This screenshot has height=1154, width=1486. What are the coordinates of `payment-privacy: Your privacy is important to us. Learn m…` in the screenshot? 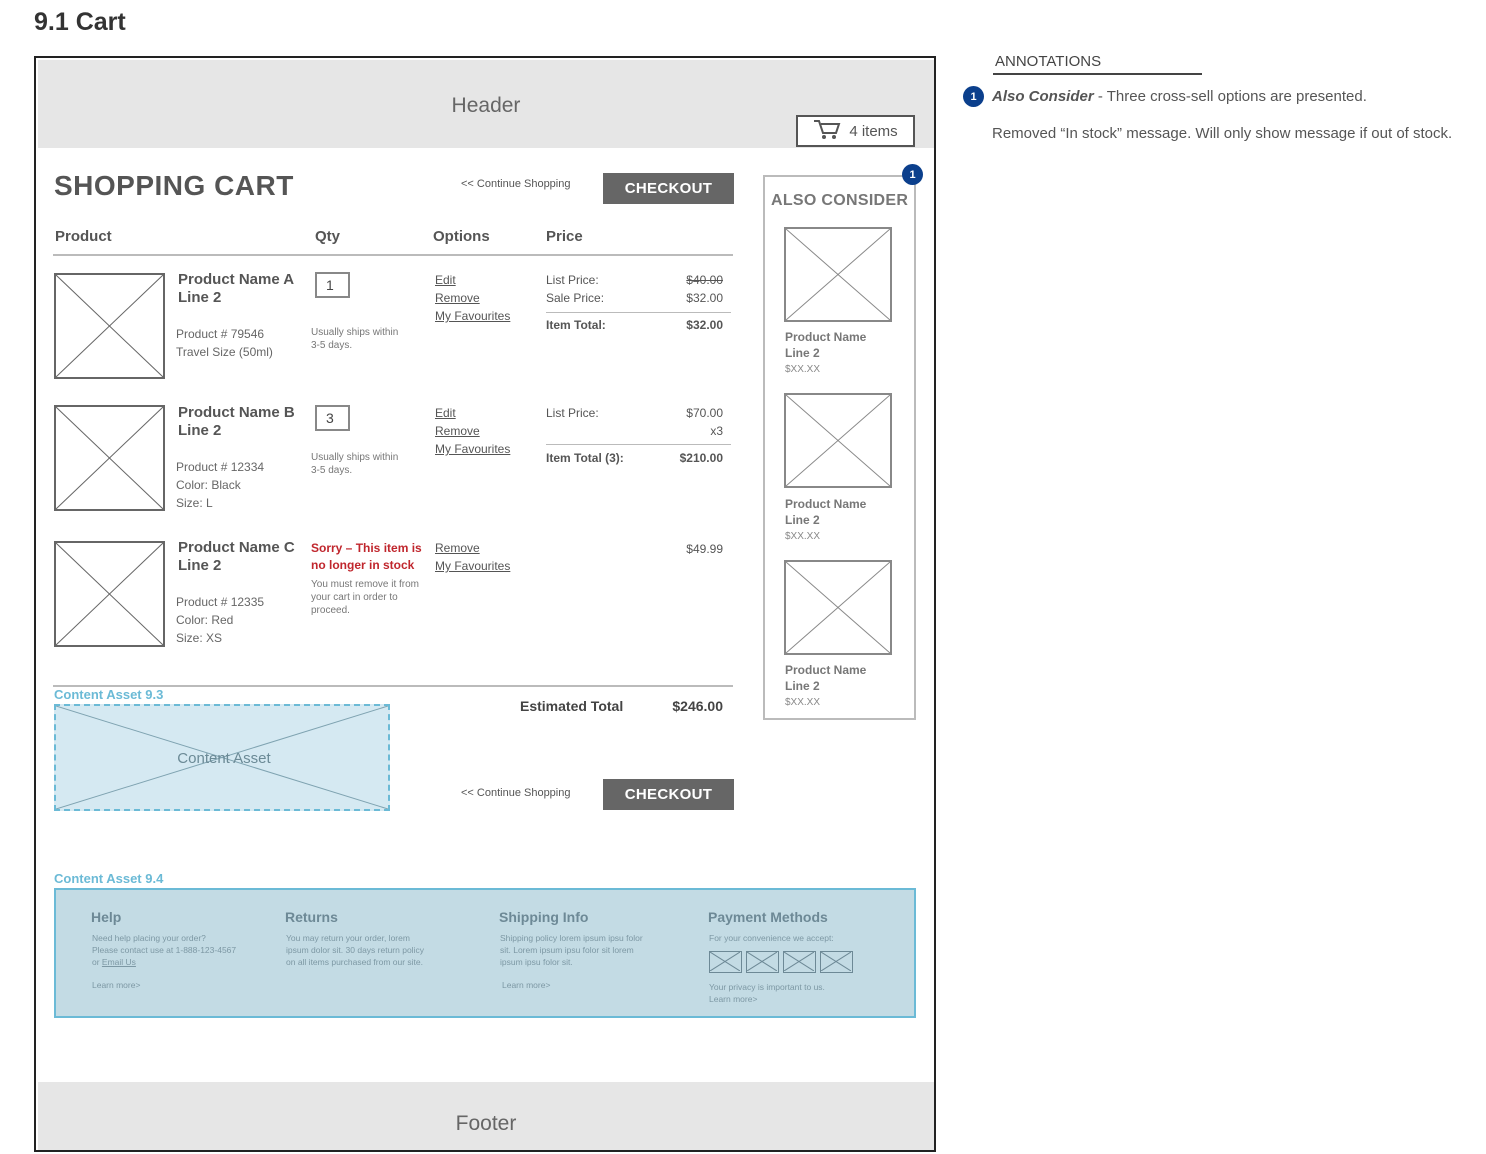 It's located at (767, 993).